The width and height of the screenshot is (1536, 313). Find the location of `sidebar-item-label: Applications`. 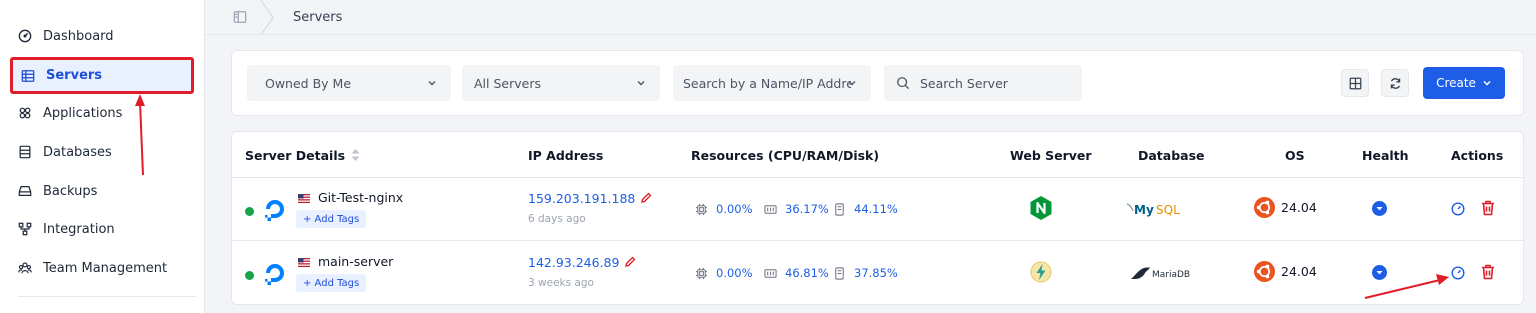

sidebar-item-label: Applications is located at coordinates (83, 113).